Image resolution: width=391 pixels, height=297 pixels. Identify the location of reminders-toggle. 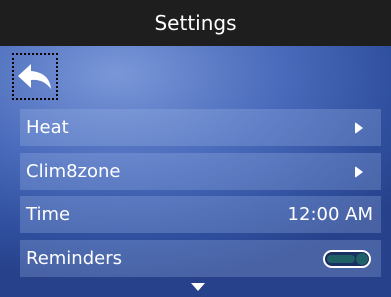
(347, 258).